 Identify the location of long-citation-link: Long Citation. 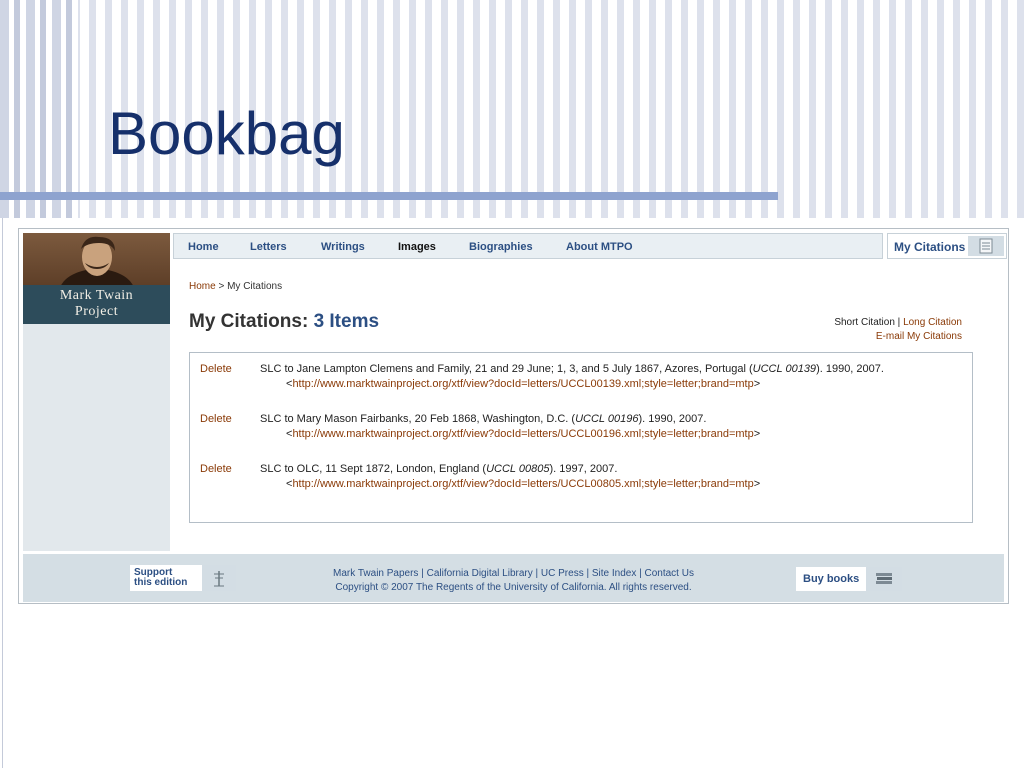
(932, 322).